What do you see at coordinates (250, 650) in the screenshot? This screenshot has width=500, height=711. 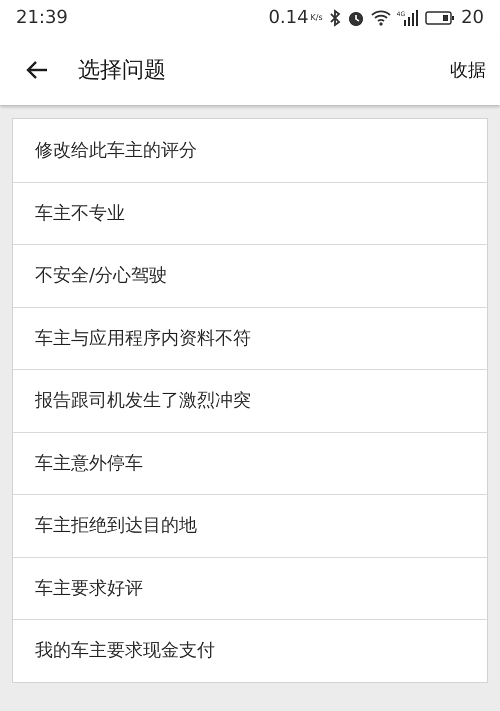 I see `issue-item: 我的车主要求现金支付` at bounding box center [250, 650].